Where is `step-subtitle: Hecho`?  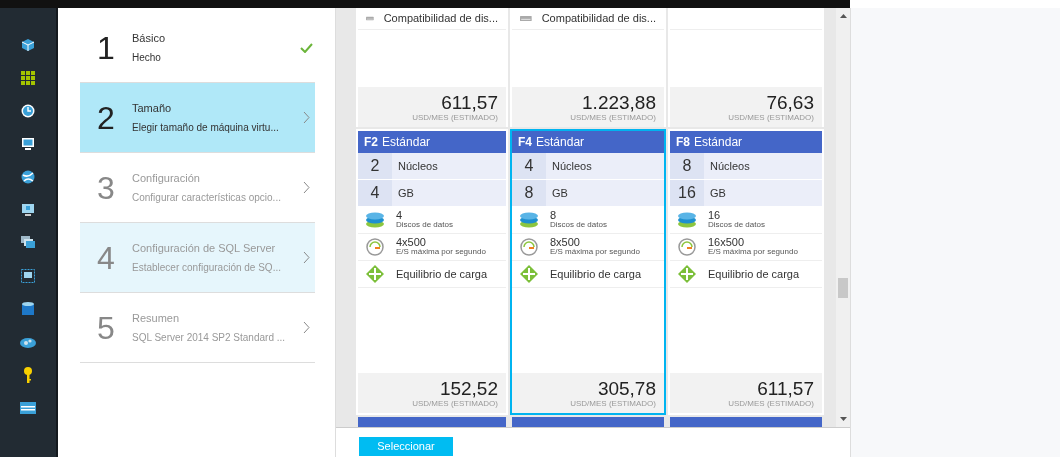
step-subtitle: Hecho is located at coordinates (146, 57).